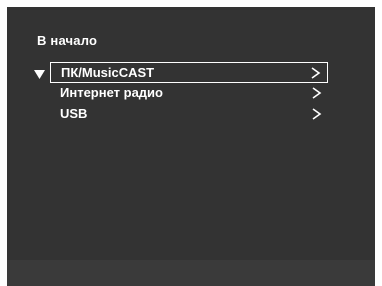 This screenshot has width=382, height=286. Describe the element at coordinates (74, 113) in the screenshot. I see `menu-item-label: USB` at that location.